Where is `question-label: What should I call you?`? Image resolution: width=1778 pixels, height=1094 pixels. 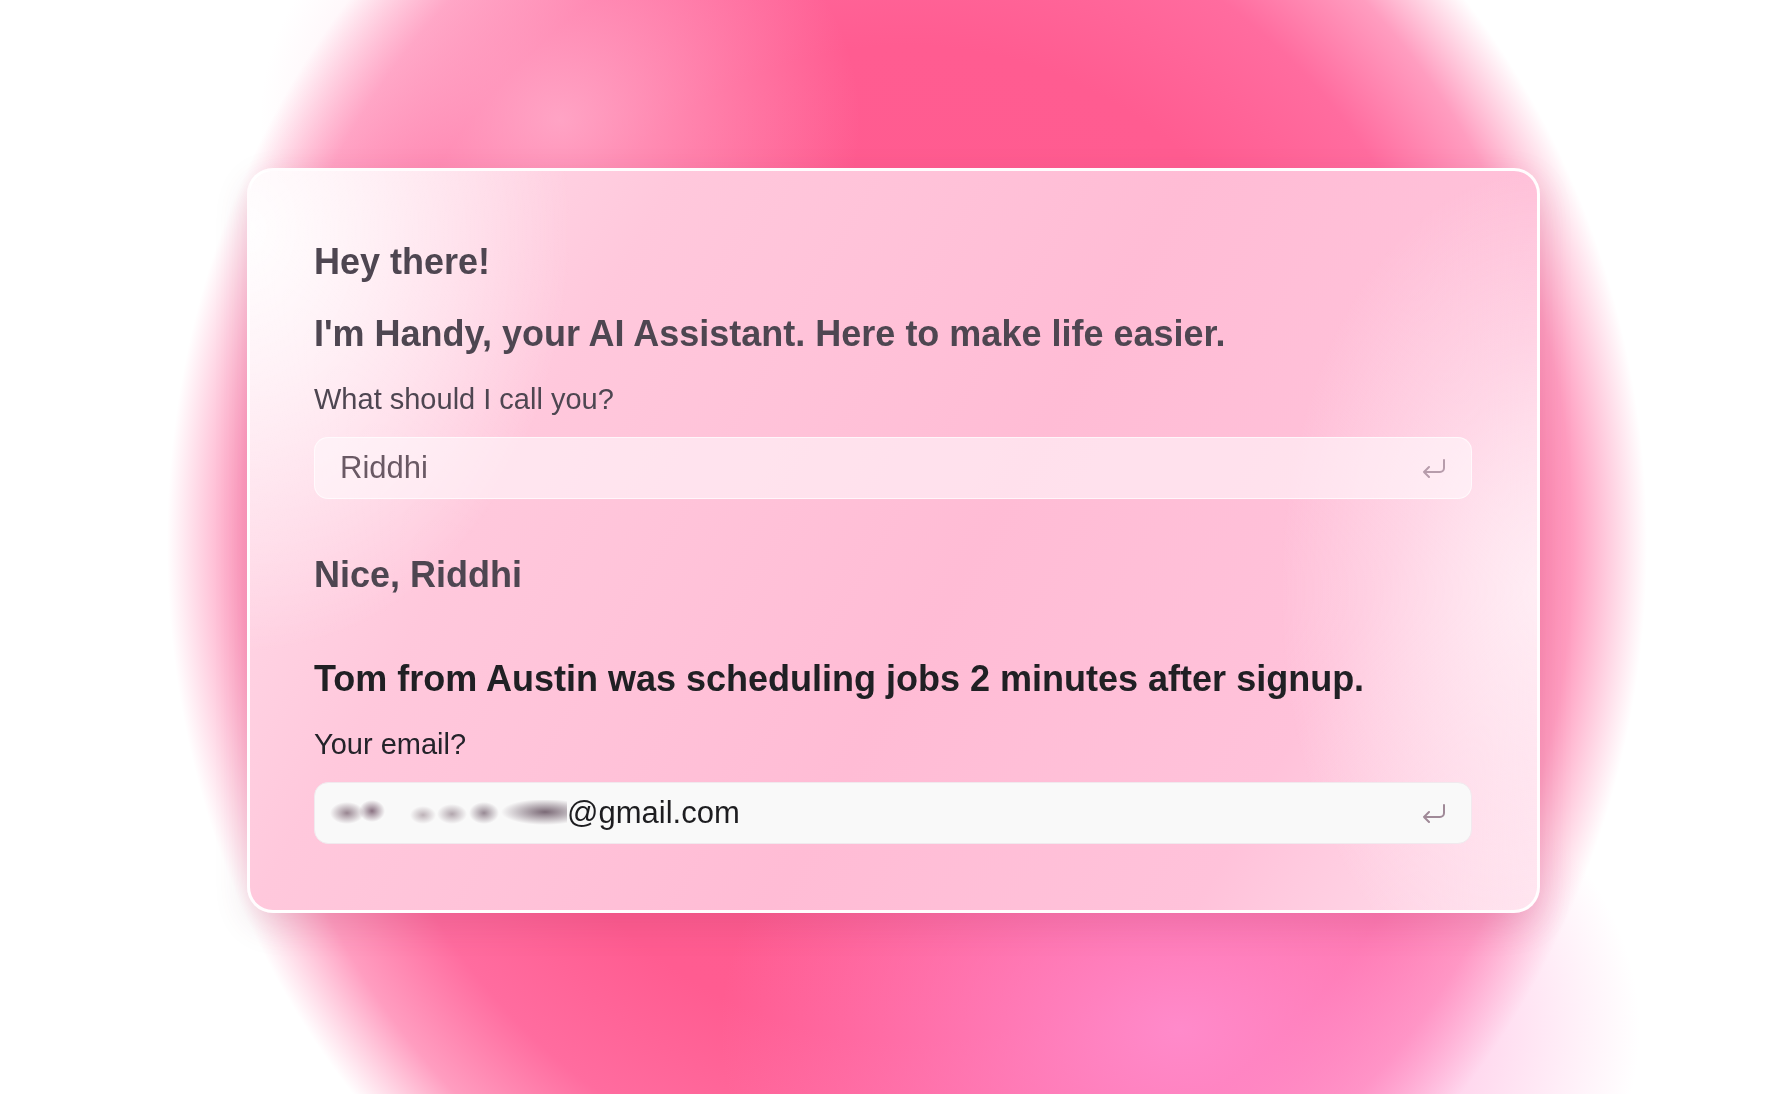
question-label: What should I call you? is located at coordinates (464, 399).